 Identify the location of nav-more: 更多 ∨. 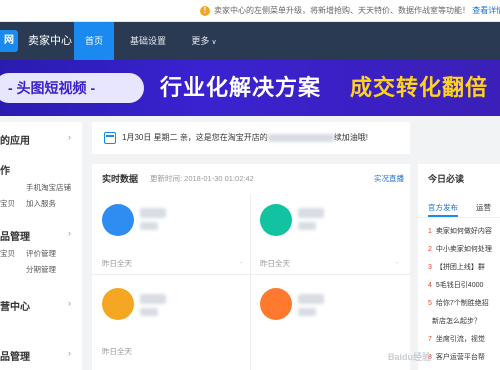
(204, 41).